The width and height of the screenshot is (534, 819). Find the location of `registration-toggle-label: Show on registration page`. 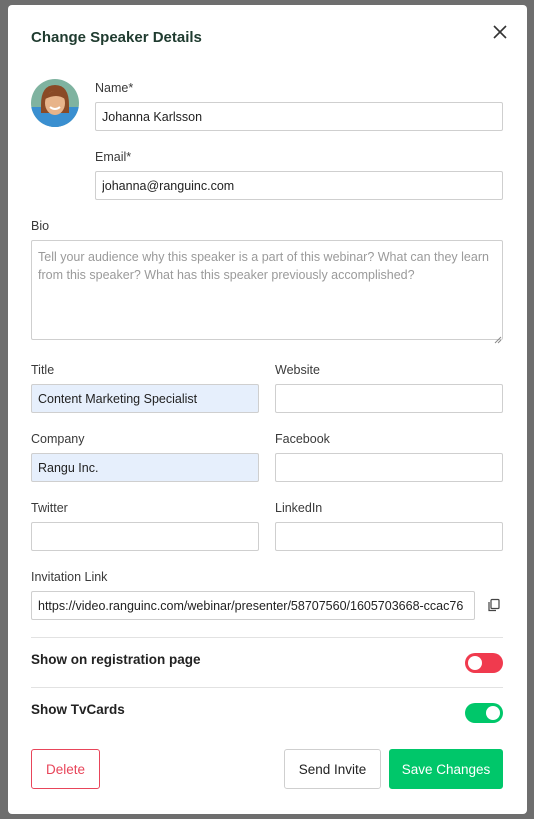

registration-toggle-label: Show on registration page is located at coordinates (116, 659).